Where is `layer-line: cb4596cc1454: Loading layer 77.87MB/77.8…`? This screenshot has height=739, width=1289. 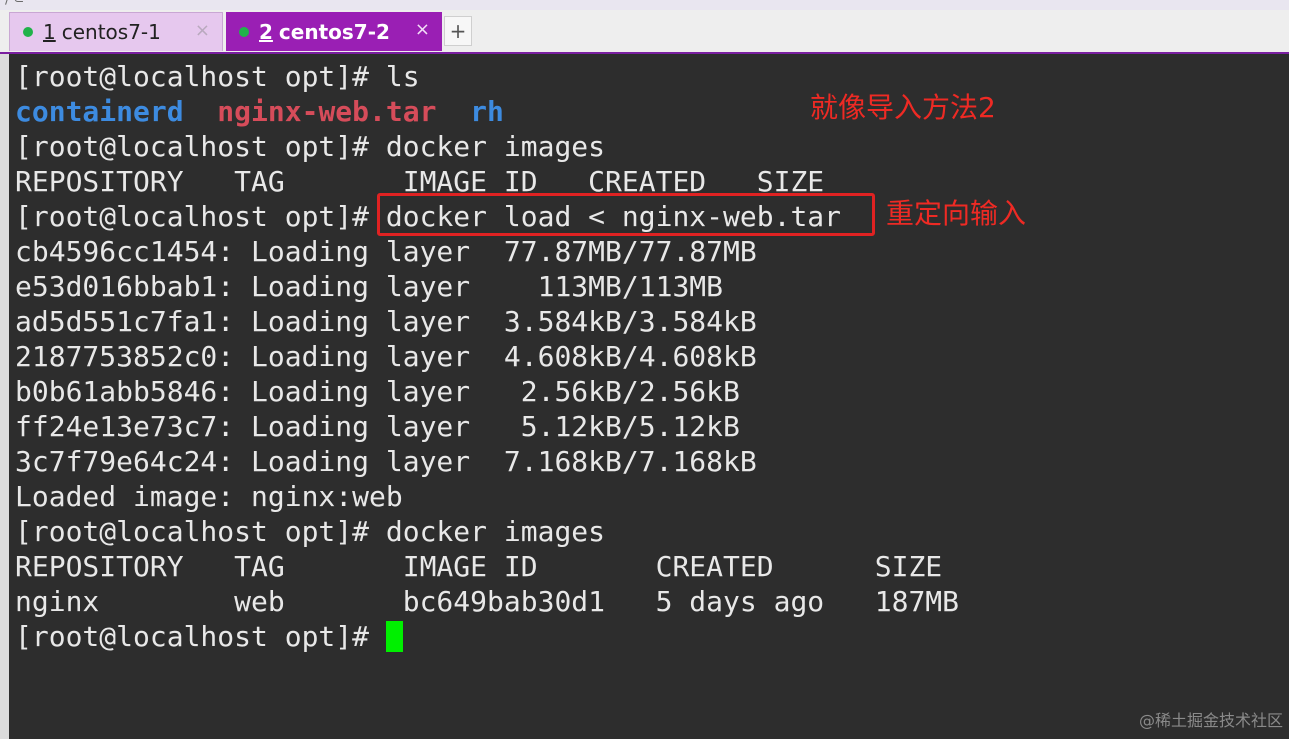
layer-line: cb4596cc1454: Loading layer 77.87MB/77.8… is located at coordinates (386, 251).